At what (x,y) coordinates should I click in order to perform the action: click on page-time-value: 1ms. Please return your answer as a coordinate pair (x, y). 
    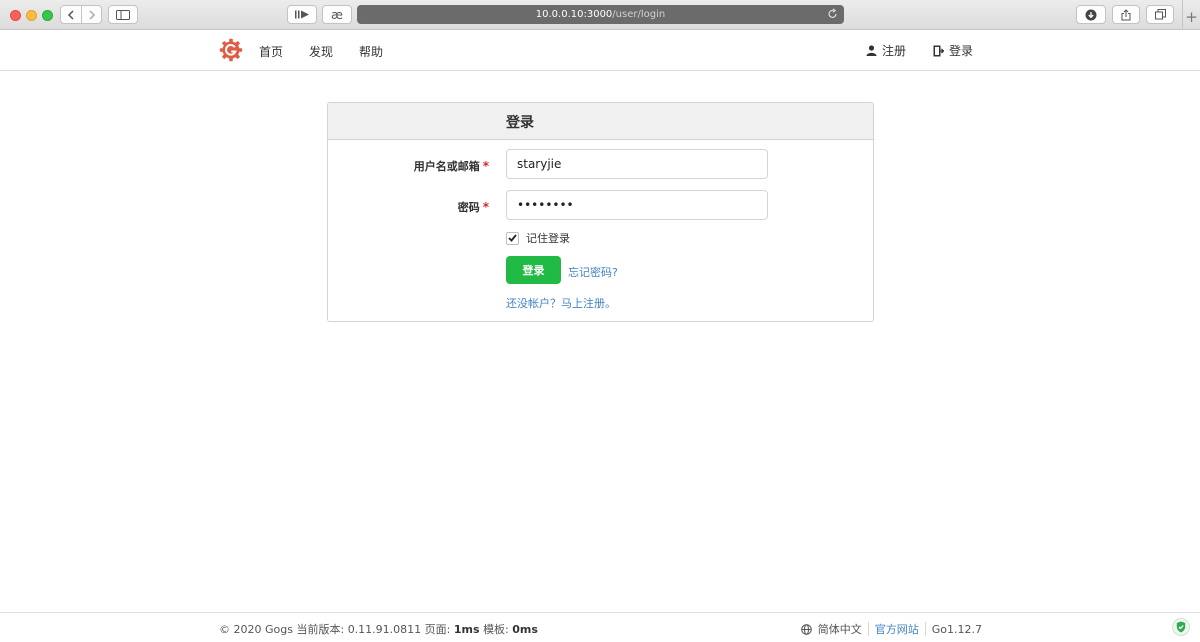
    Looking at the image, I should click on (466, 629).